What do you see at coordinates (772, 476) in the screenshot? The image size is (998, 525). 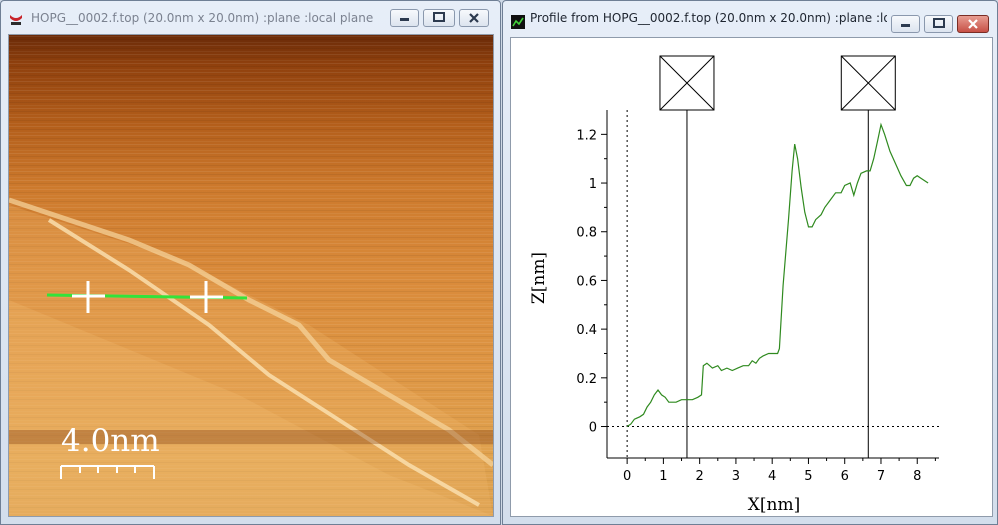 I see `x-tick-label: 4` at bounding box center [772, 476].